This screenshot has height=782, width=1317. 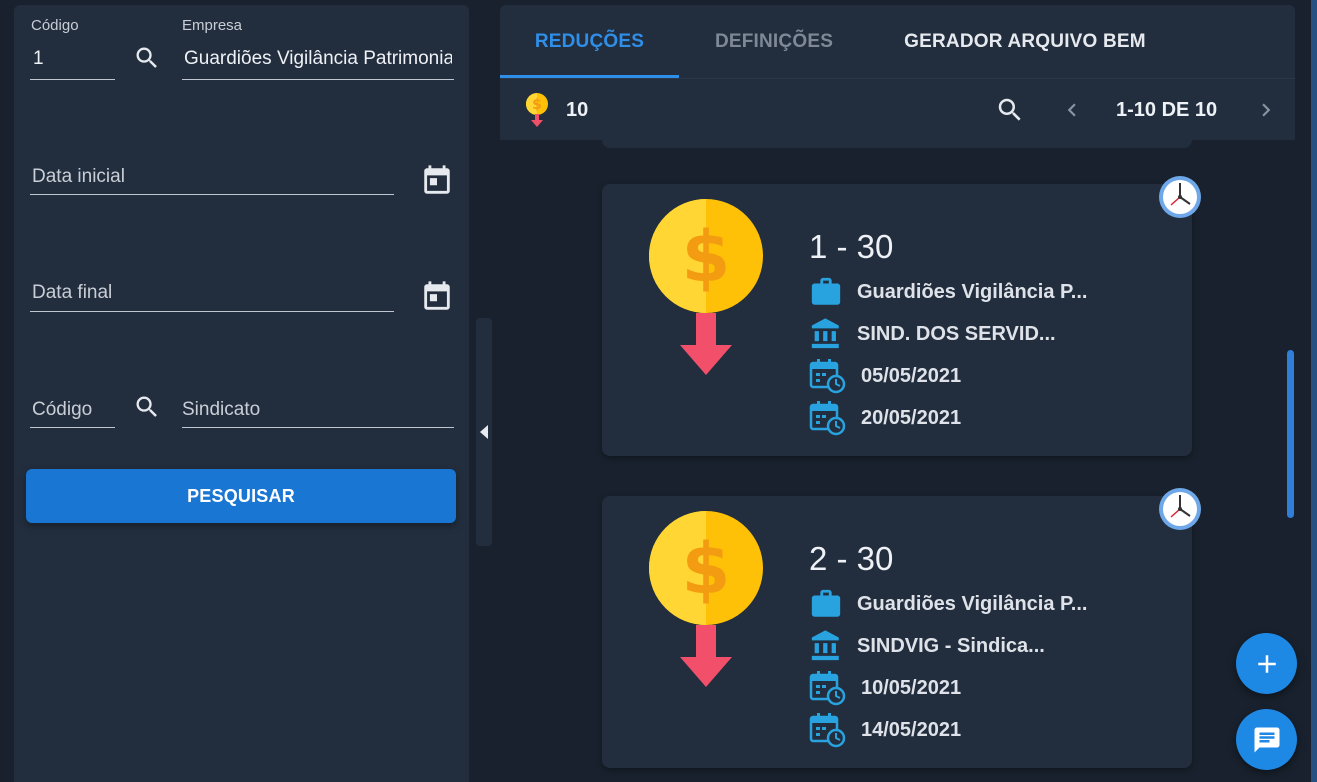 I want to click on tabs-bar: REDUÇÕES DEFINIÇÕES GERADOR ARQUIVO BEM, so click(x=897, y=41).